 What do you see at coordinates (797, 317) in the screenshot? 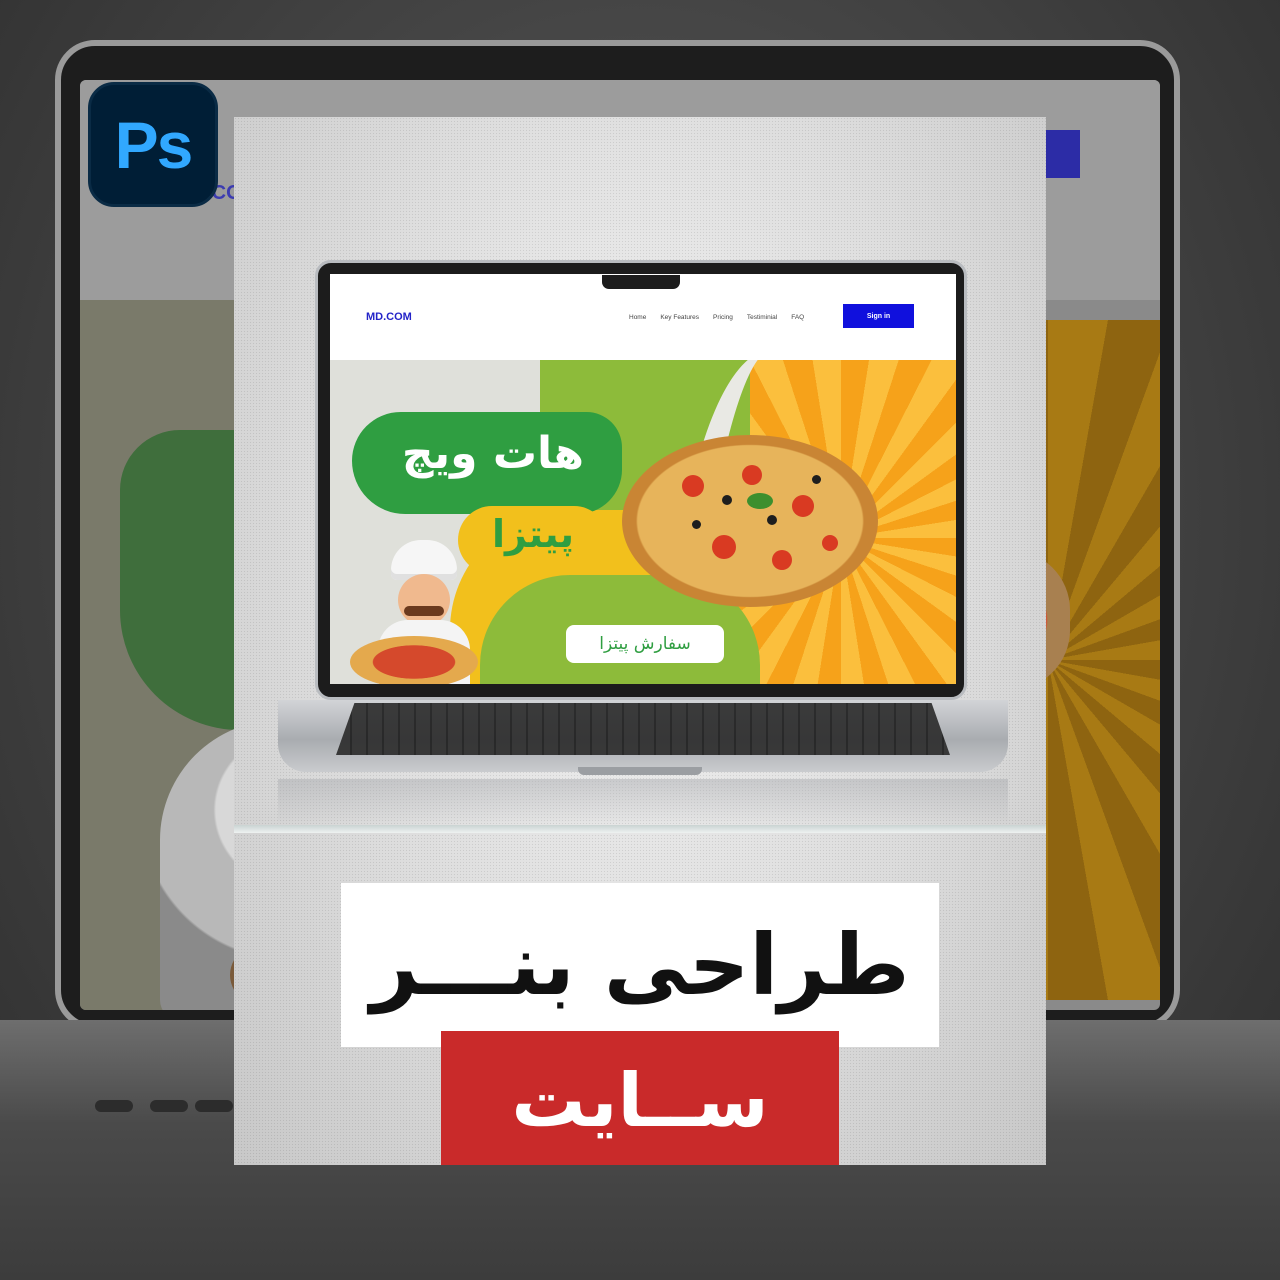
I see `nav-item-faq: FAQ` at bounding box center [797, 317].